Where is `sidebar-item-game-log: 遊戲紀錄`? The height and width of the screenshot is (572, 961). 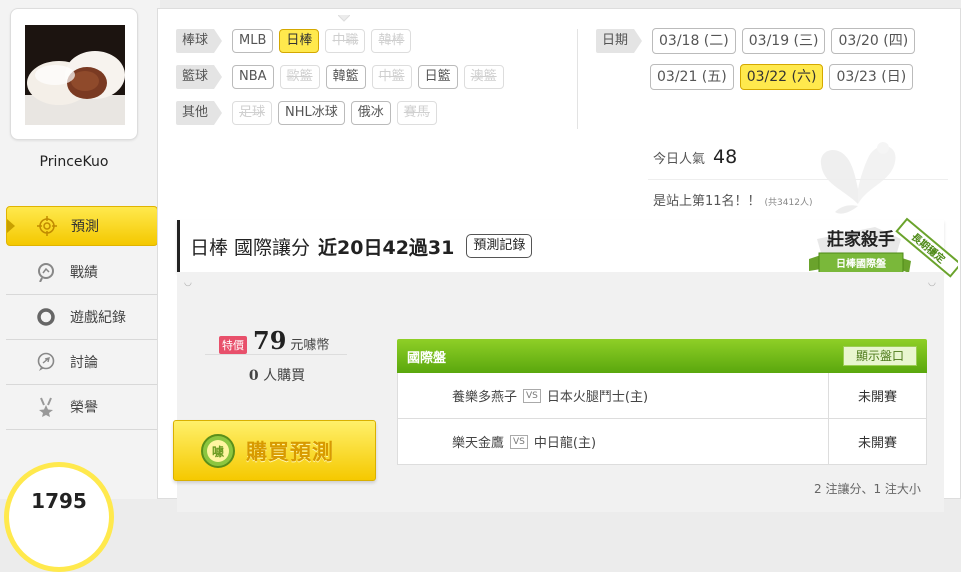
sidebar-item-game-log: 遊戲紀錄 is located at coordinates (82, 317).